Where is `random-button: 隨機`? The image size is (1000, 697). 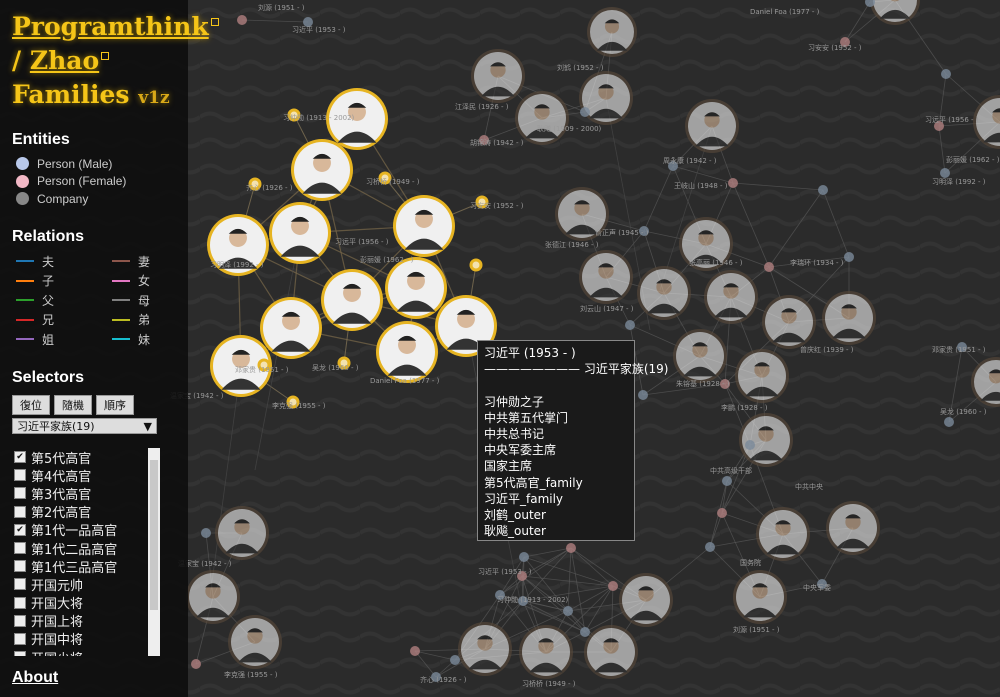
random-button: 隨機 is located at coordinates (73, 405).